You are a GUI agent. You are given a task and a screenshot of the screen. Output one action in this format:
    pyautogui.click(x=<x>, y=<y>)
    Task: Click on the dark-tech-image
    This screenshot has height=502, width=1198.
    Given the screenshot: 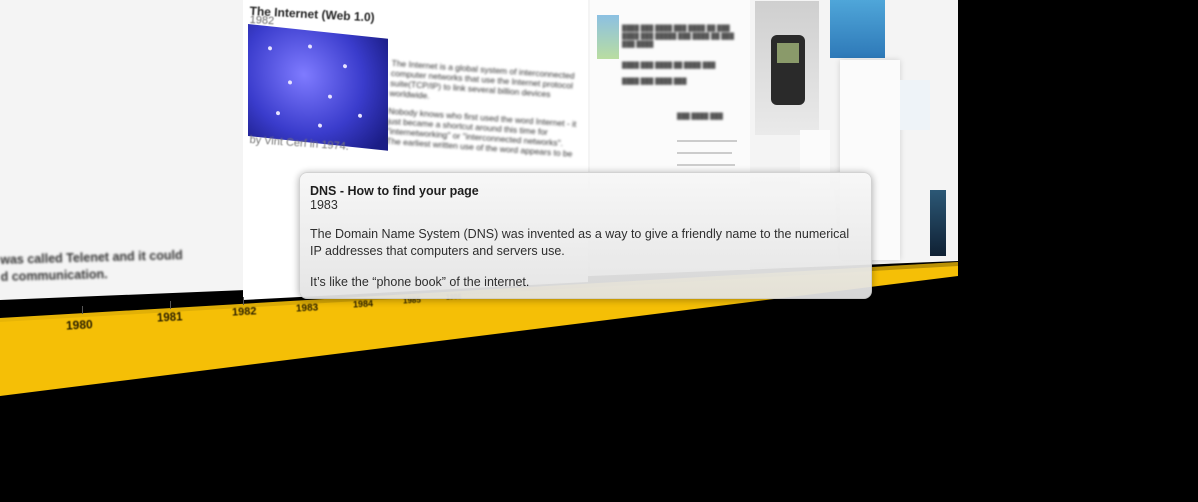 What is the action you would take?
    pyautogui.click(x=938, y=223)
    